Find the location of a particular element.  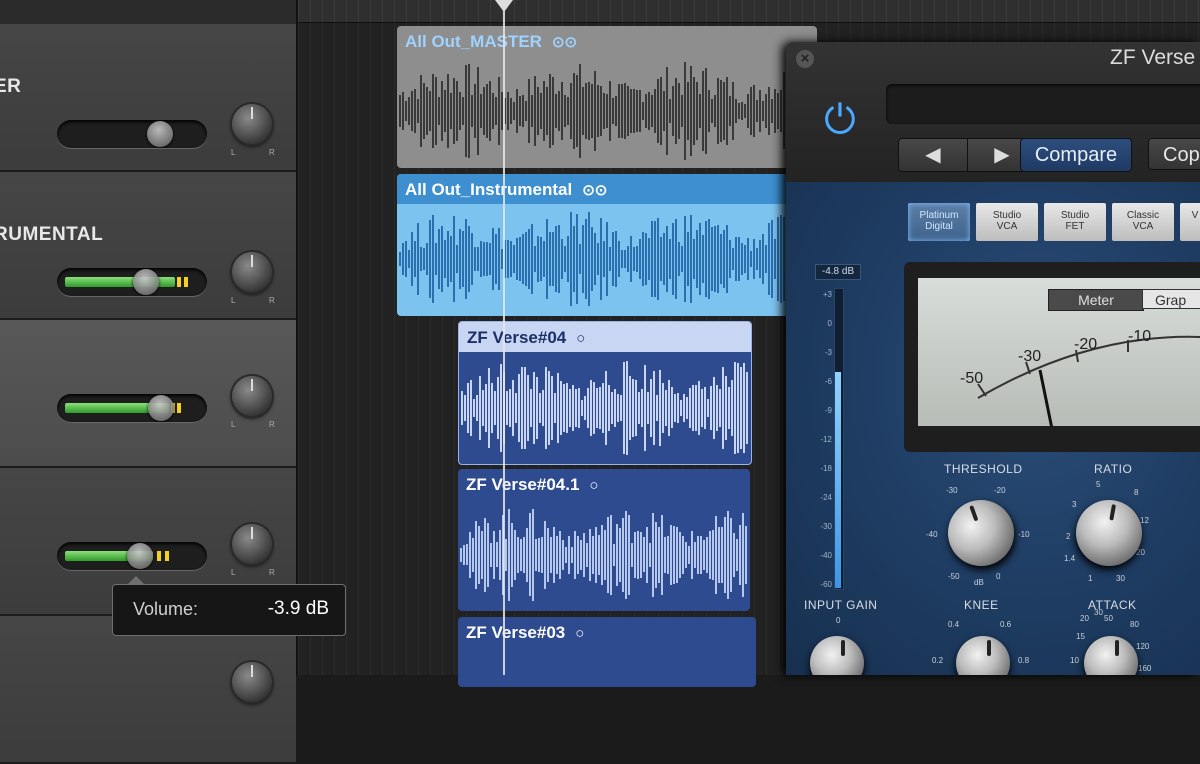

audio-region: All Out_Instrumental ⊙⊙ is located at coordinates (607, 245).